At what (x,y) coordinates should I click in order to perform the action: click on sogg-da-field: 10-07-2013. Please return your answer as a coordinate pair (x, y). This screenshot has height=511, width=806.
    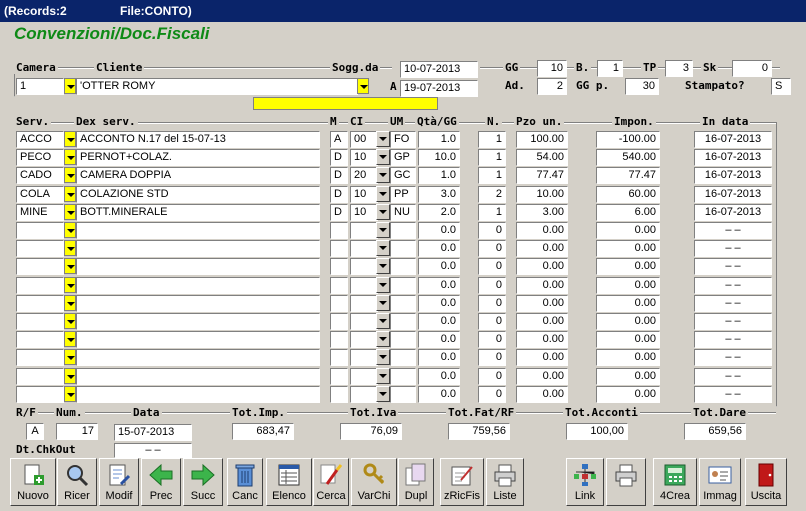
    Looking at the image, I should click on (439, 69).